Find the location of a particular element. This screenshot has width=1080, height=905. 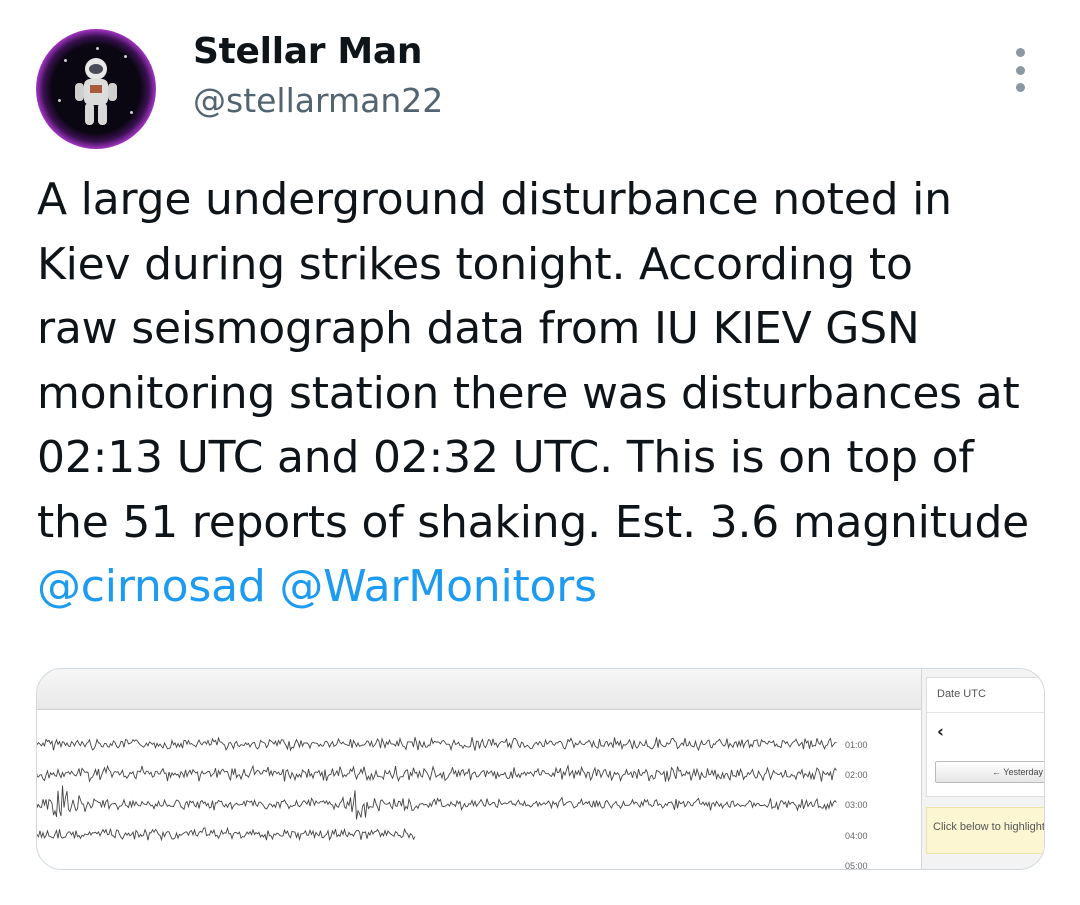

tweet-mentions: @cirnosad @WarMonitors is located at coordinates (552, 587).